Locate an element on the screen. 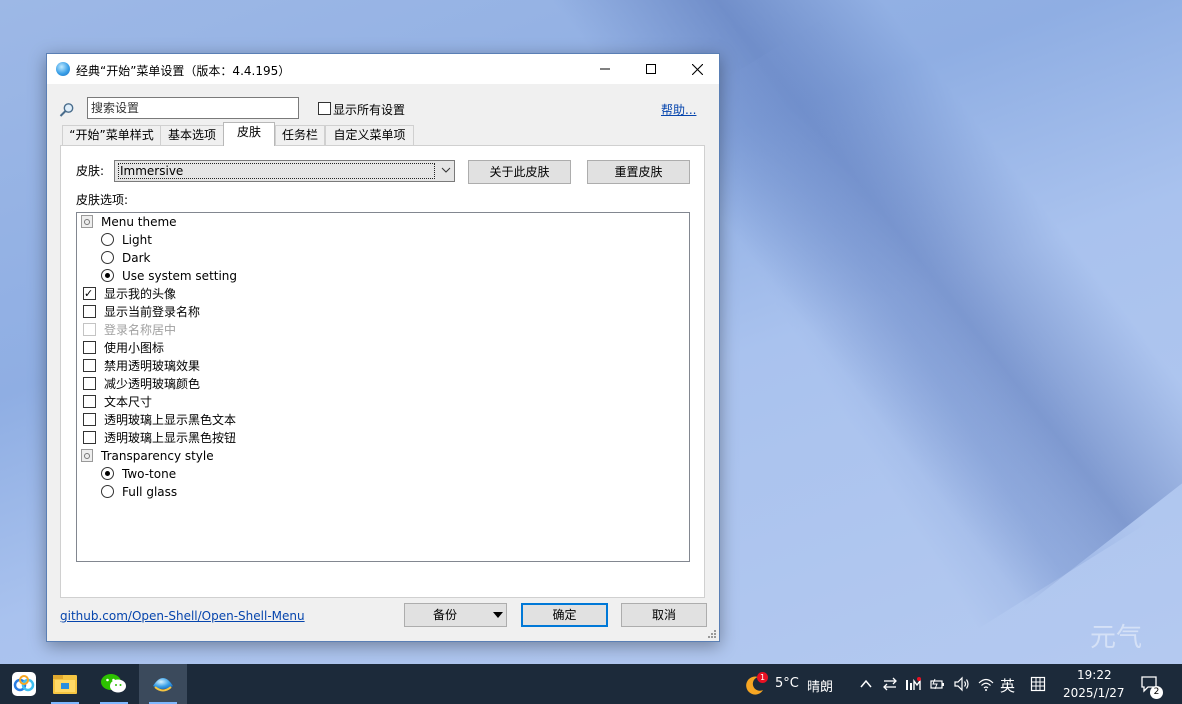  battery-icon is located at coordinates (937, 684).